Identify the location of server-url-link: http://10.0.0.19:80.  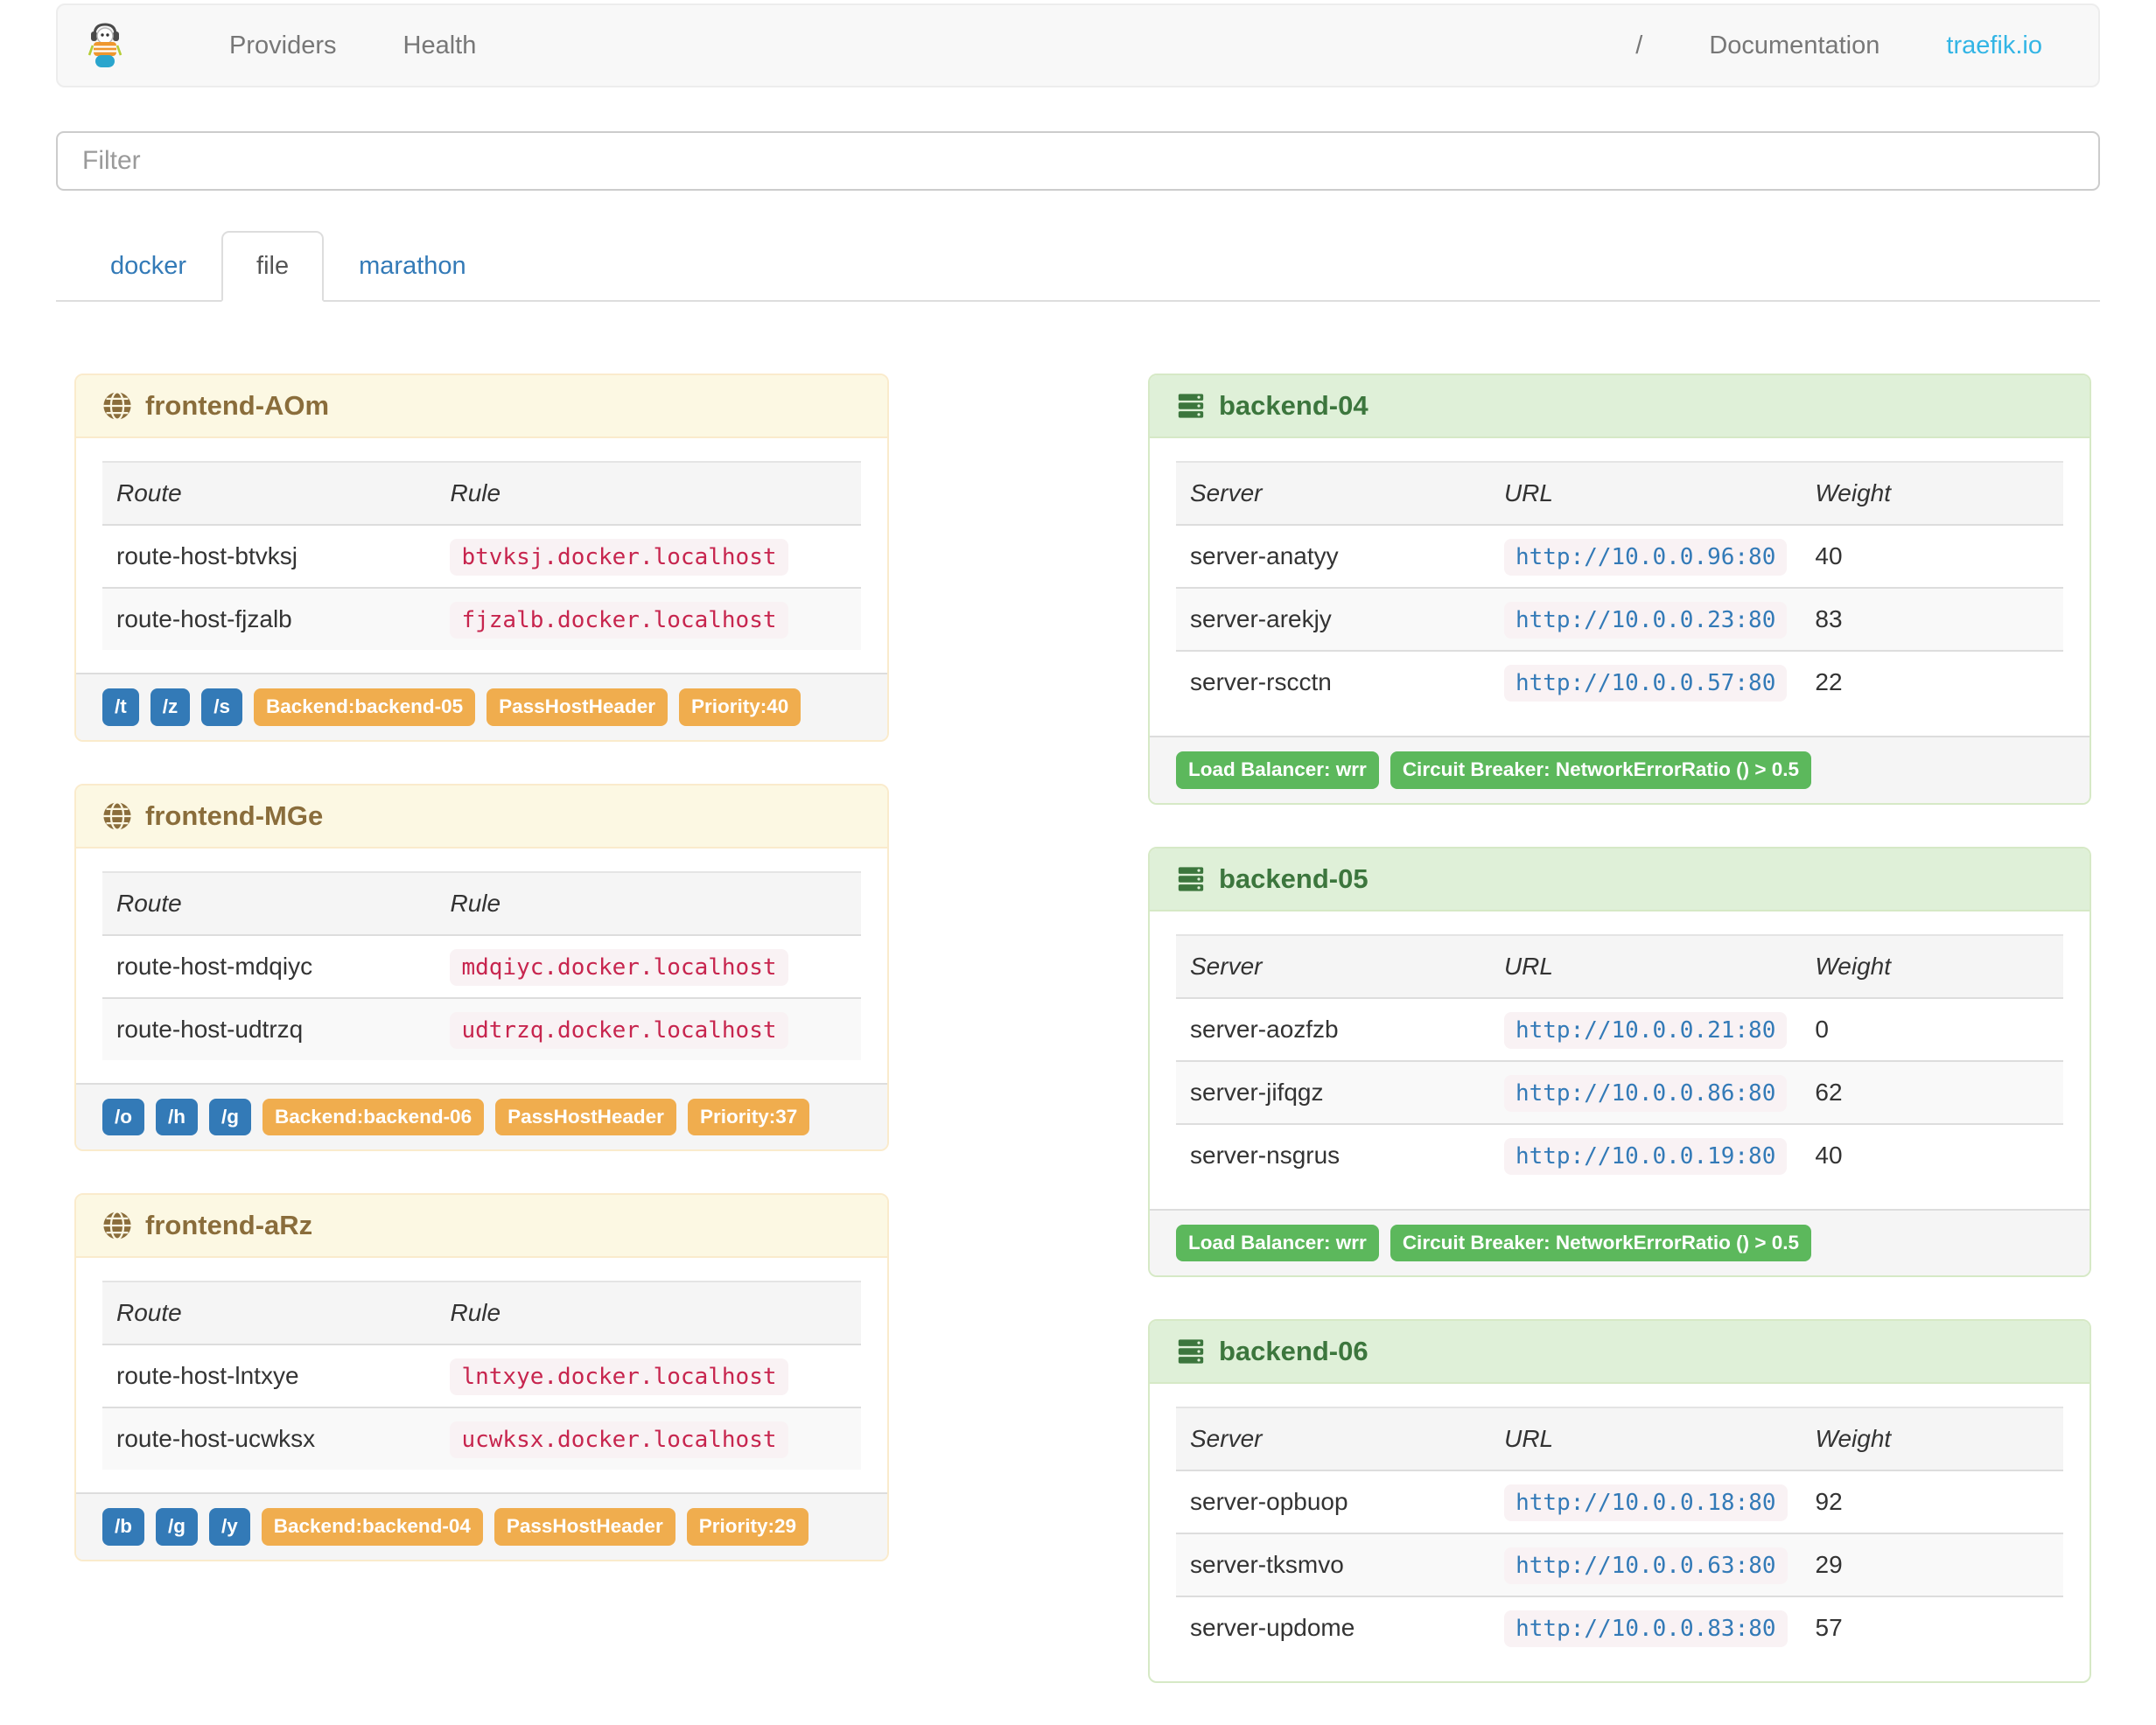
(1645, 1156).